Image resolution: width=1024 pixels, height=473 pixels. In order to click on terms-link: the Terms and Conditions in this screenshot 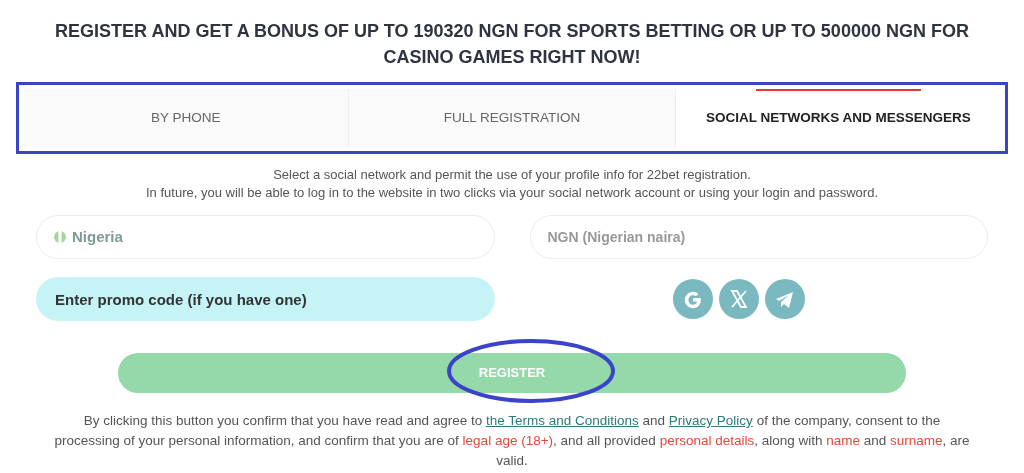, I will do `click(562, 420)`.